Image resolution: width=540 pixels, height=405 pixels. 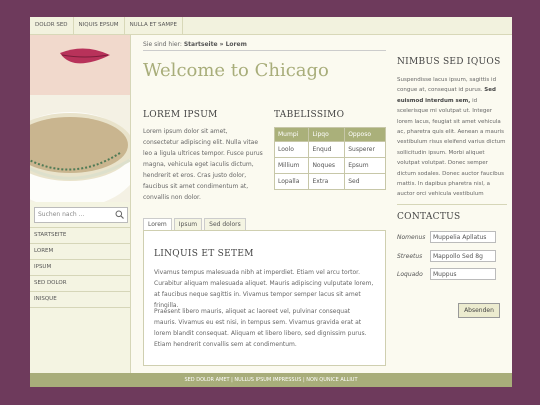 What do you see at coordinates (291, 134) in the screenshot?
I see `table-header-cell: Mumpi` at bounding box center [291, 134].